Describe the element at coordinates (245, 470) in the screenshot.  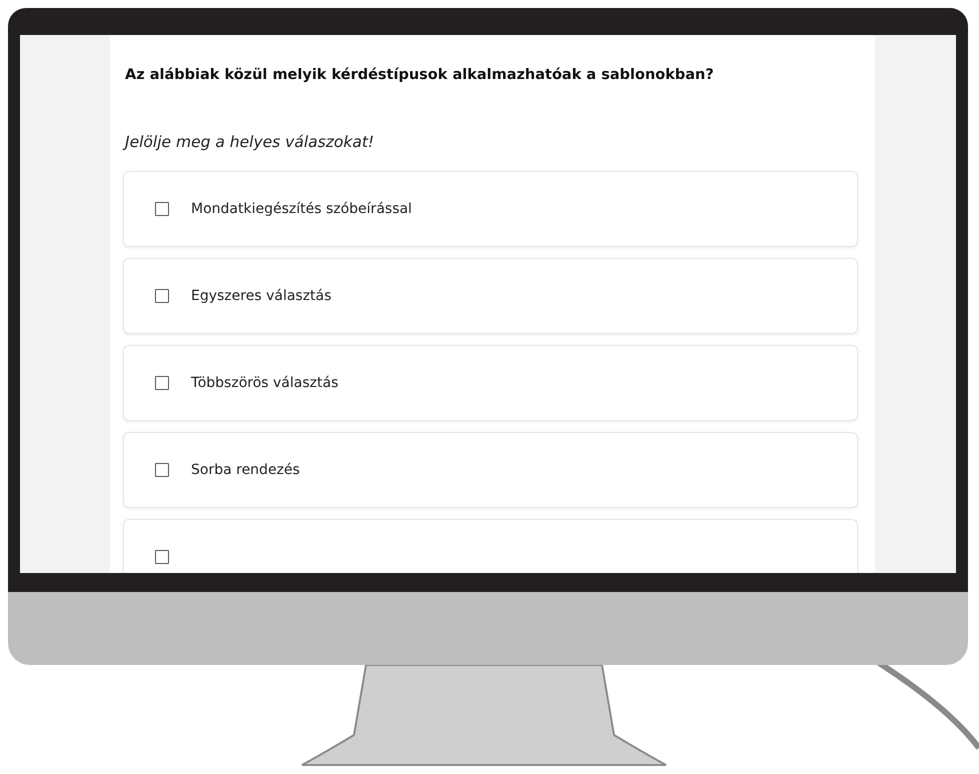
I see `option-label: Sorba rendezés` at that location.